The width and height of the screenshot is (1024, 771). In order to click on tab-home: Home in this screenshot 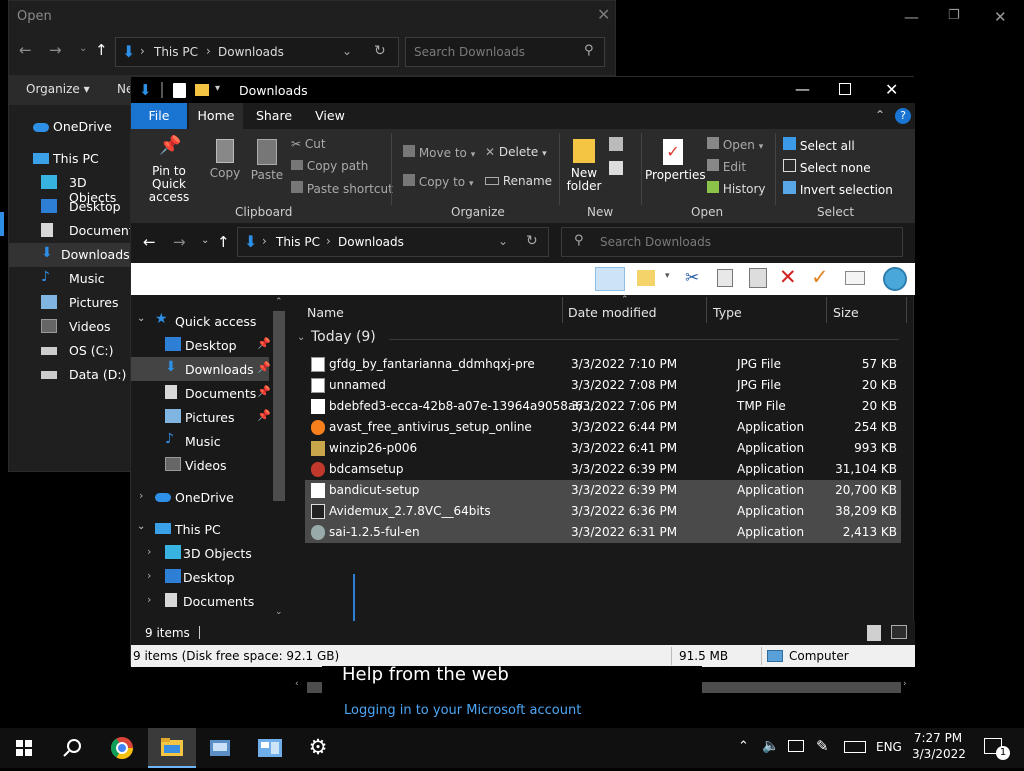, I will do `click(216, 116)`.